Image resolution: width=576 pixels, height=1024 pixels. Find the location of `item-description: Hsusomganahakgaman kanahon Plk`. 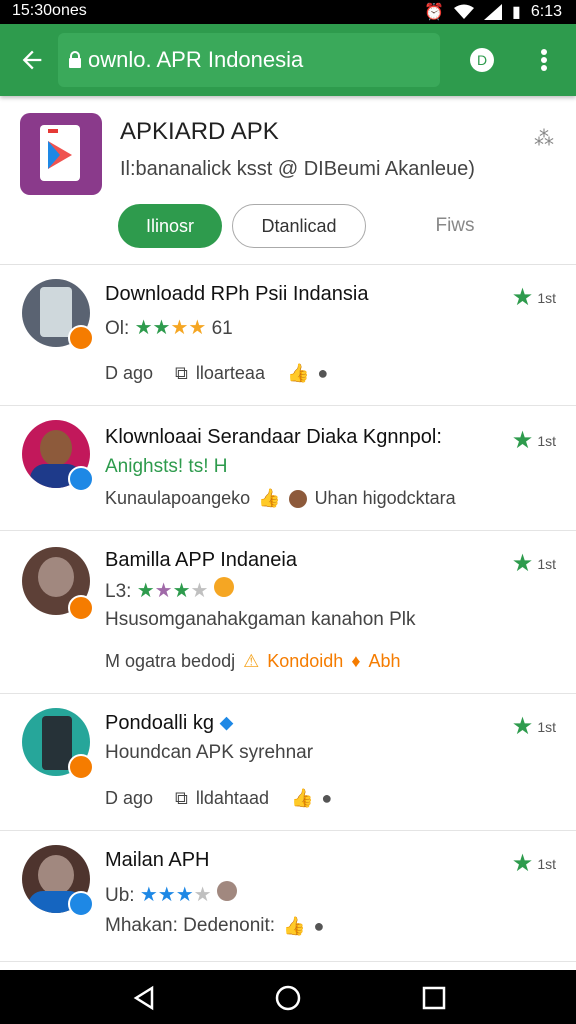

item-description: Hsusomganahakgaman kanahon Plk is located at coordinates (260, 619).